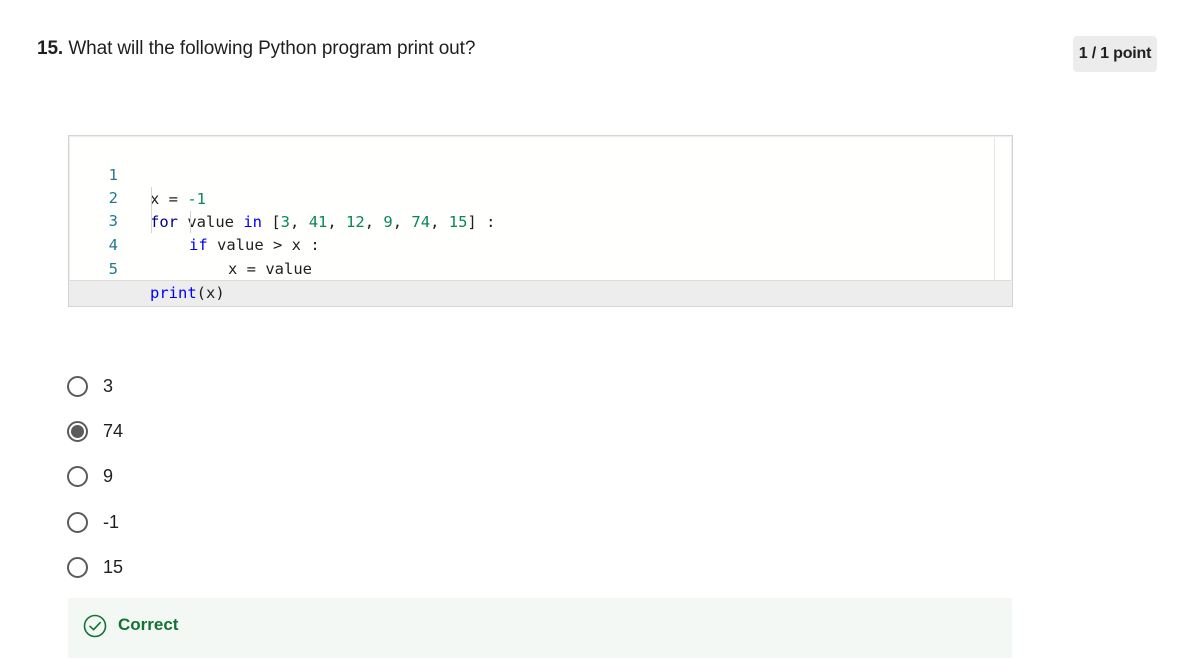  Describe the element at coordinates (111, 521) in the screenshot. I see `option-label: -1` at that location.